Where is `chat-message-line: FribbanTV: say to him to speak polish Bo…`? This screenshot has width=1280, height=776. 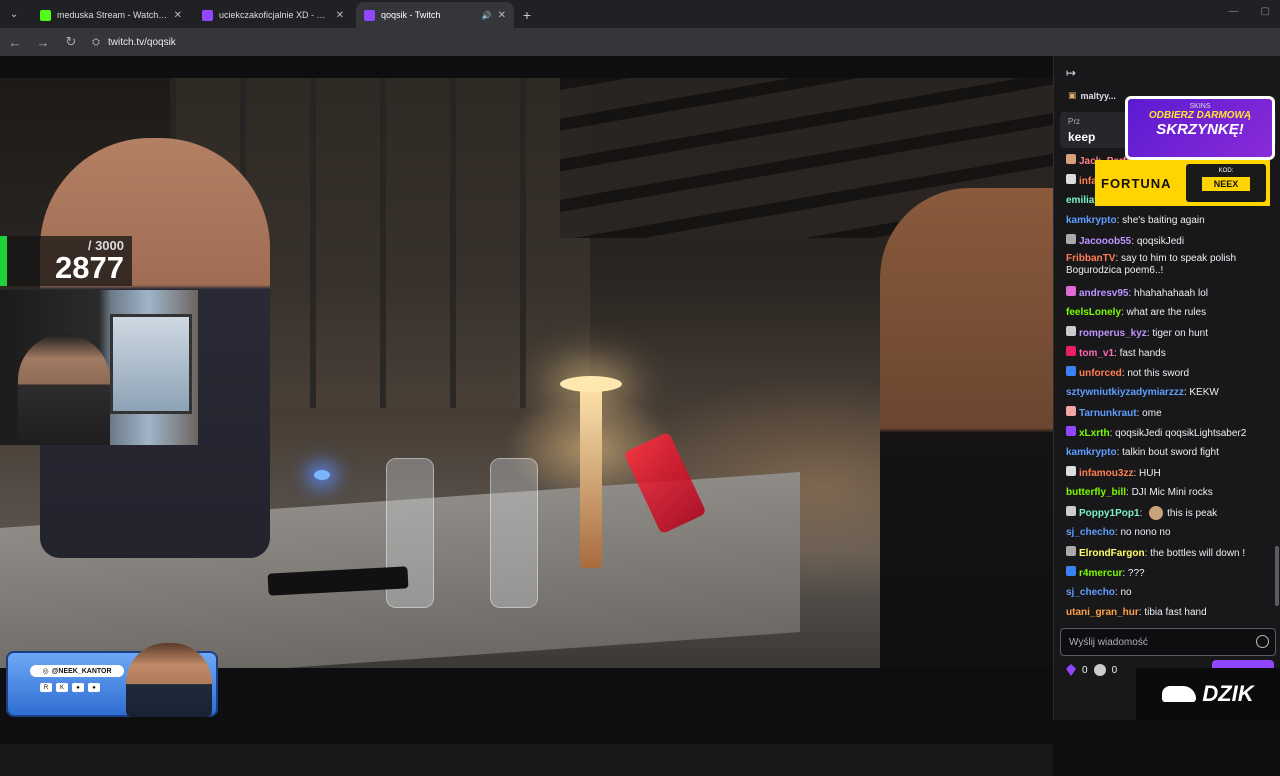
chat-message-line: FribbanTV: say to him to speak polish Bo… is located at coordinates (1151, 264).